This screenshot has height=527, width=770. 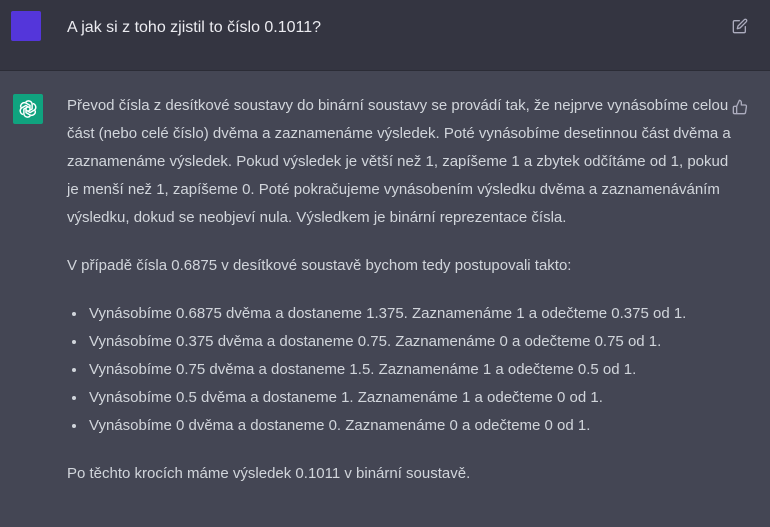 I want to click on edit-message-button, so click(x=740, y=26).